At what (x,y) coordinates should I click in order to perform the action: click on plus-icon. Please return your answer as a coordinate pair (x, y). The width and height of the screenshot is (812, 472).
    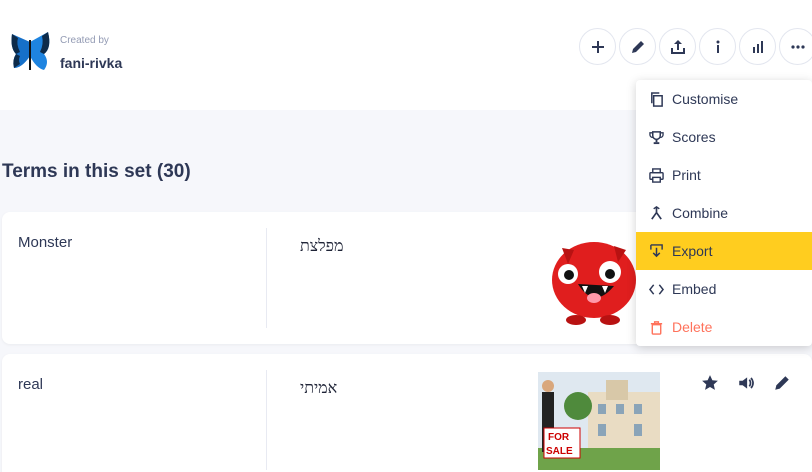
    Looking at the image, I should click on (597, 46).